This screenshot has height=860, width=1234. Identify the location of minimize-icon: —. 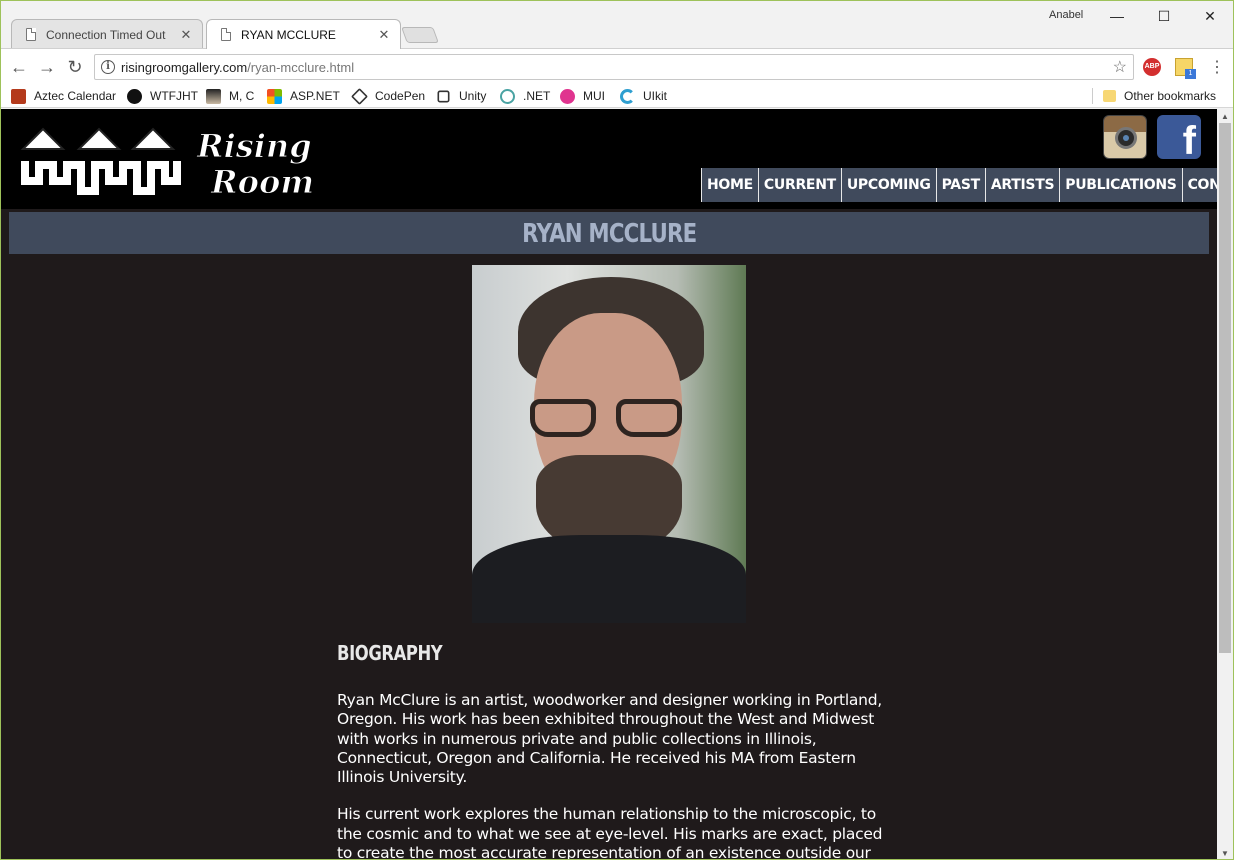
(1117, 16).